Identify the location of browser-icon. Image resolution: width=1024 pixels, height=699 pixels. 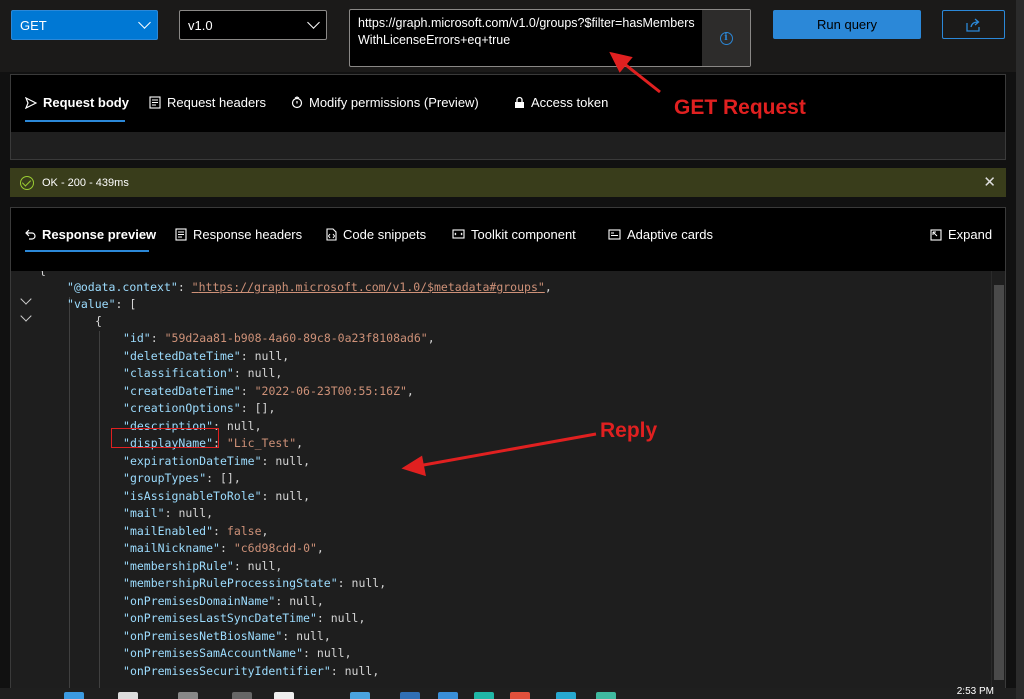
(566, 695).